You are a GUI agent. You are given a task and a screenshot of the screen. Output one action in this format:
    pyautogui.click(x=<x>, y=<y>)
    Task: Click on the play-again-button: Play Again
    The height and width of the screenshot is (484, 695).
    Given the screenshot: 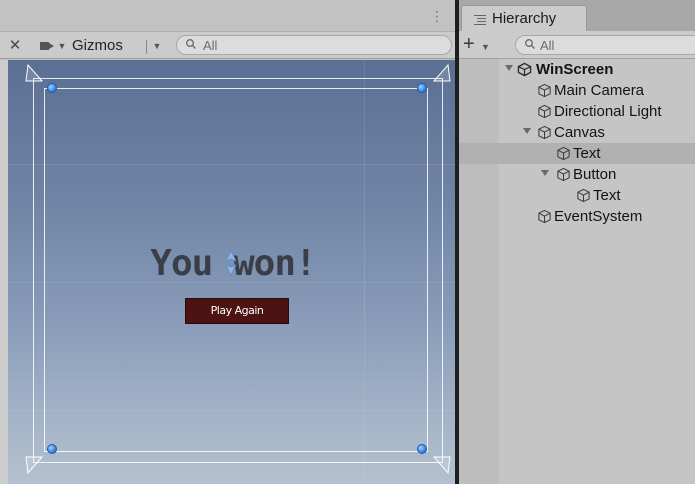 What is the action you would take?
    pyautogui.click(x=237, y=311)
    